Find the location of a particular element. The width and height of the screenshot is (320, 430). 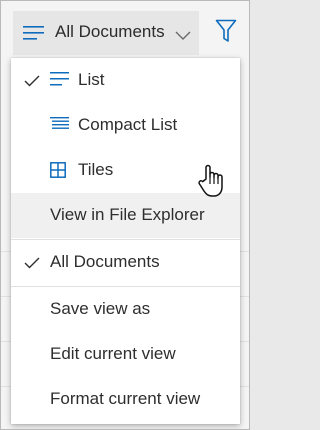

menu-item-label: Save view as is located at coordinates (100, 308).